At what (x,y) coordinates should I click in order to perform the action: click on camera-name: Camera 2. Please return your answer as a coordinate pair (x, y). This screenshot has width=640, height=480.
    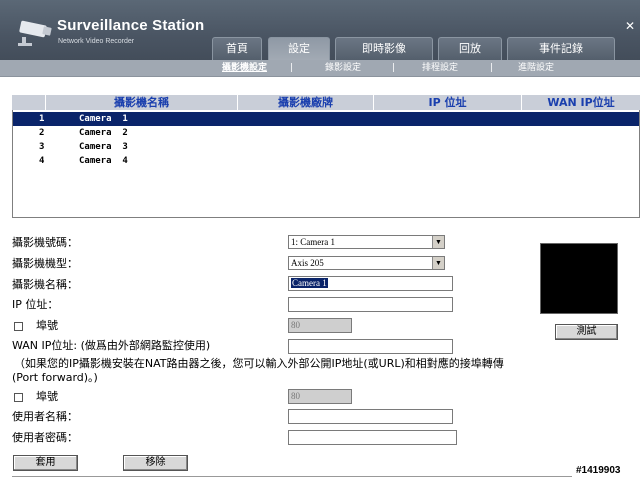
    Looking at the image, I should click on (103, 133).